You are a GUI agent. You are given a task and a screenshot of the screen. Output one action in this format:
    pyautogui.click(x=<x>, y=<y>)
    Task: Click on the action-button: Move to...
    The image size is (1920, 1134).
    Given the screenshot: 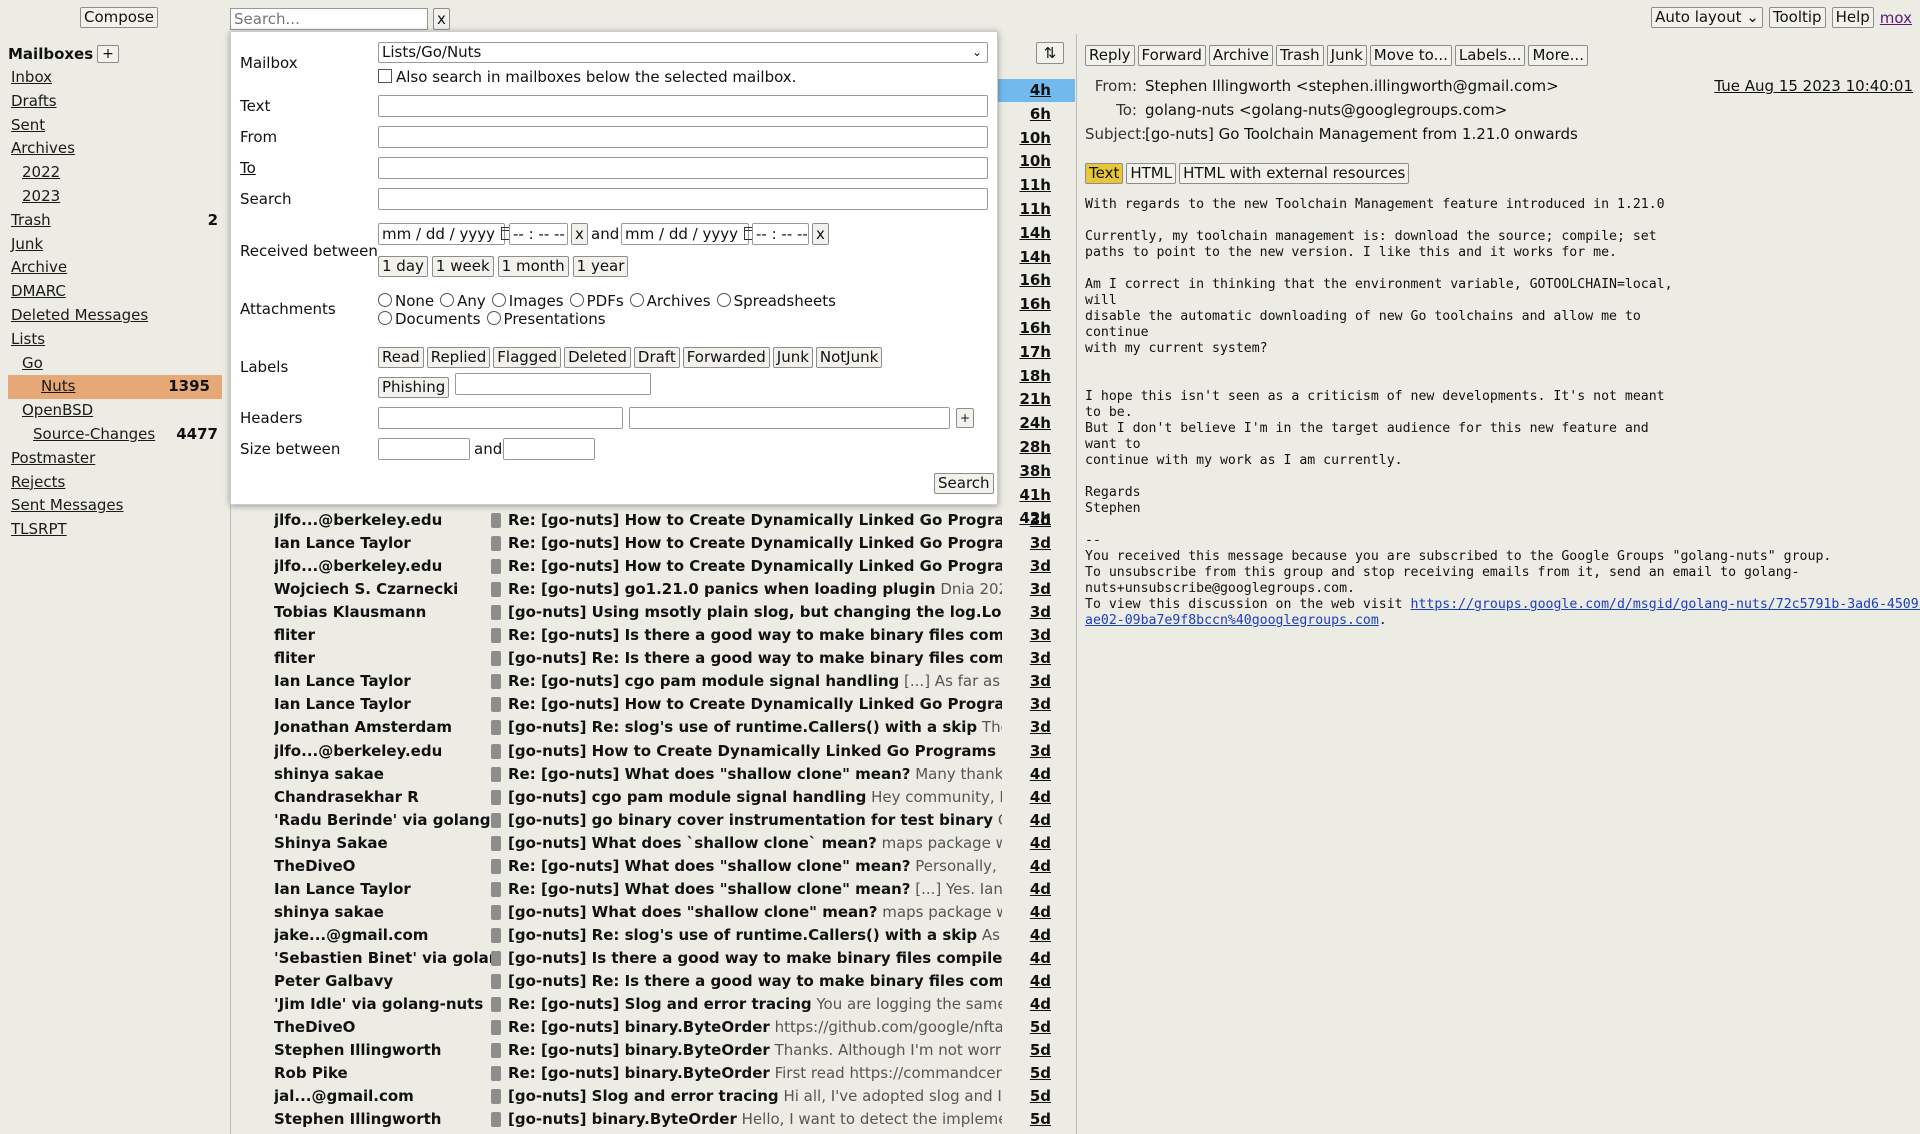 What is the action you would take?
    pyautogui.click(x=1410, y=55)
    